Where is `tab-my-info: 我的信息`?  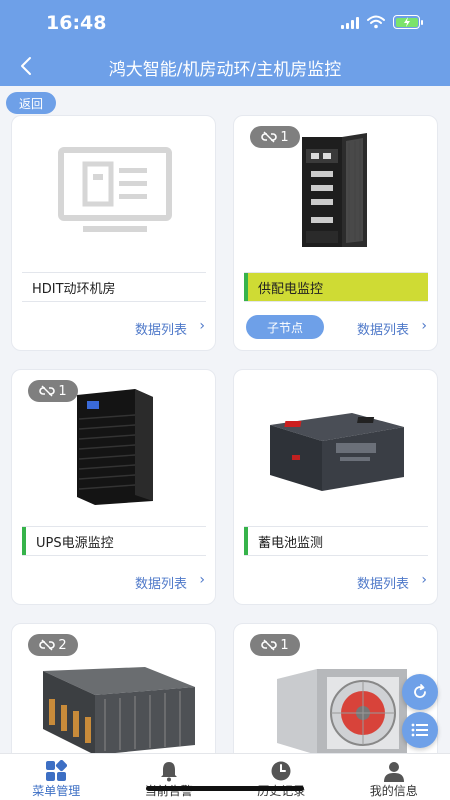
tab-my-info: 我的信息 is located at coordinates (394, 777).